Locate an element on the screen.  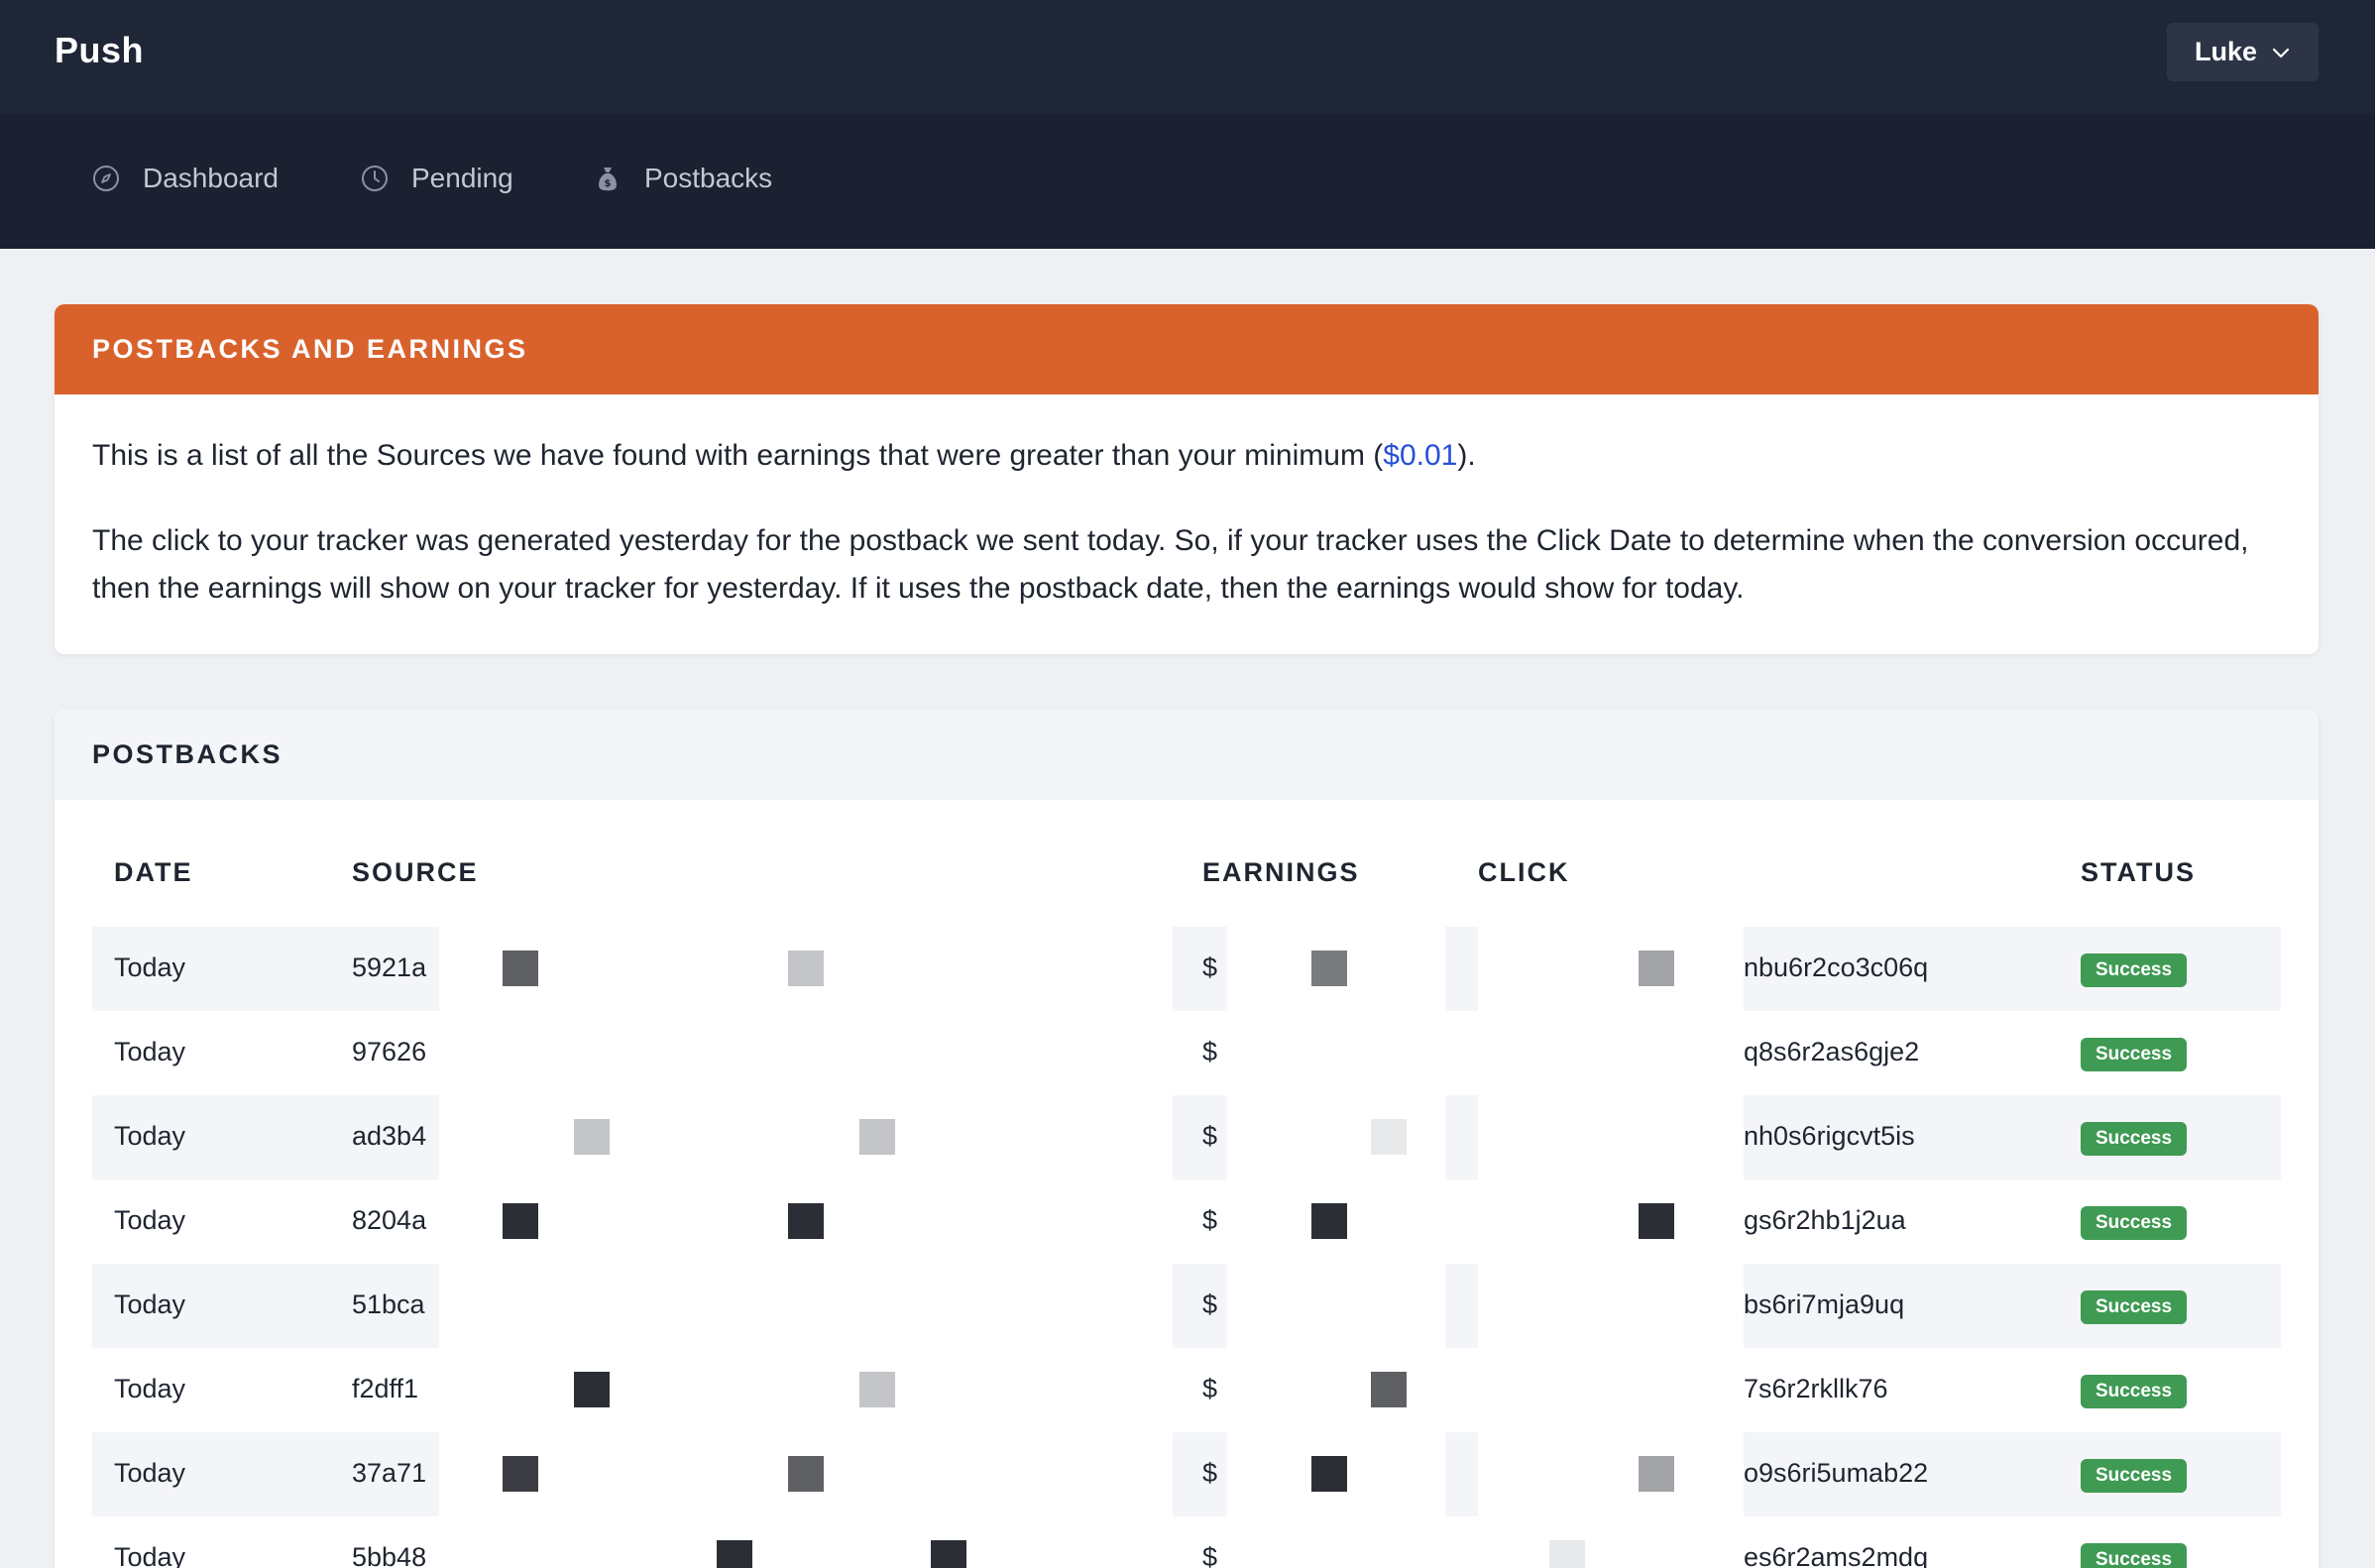
cell-source: f2dff1 is located at coordinates (385, 1388).